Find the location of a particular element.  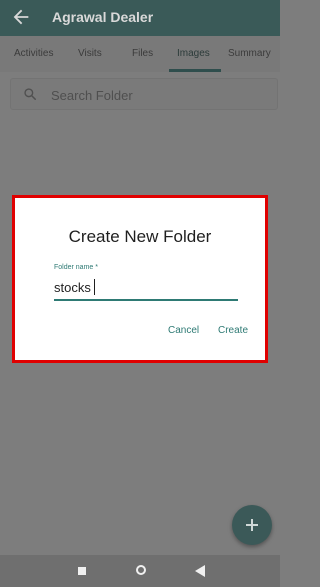

folder-name-underline is located at coordinates (146, 300).